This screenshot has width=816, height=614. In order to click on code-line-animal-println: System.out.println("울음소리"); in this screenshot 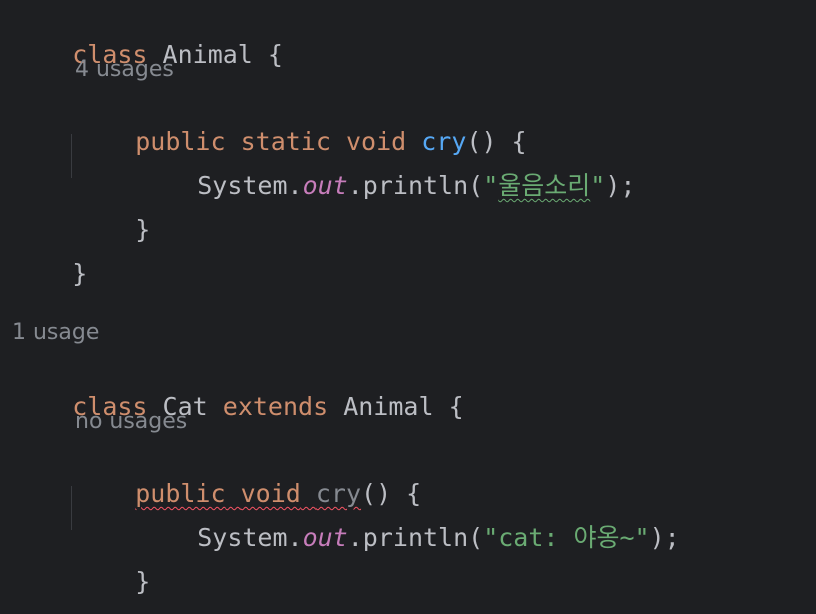, I will do `click(386, 170)`.